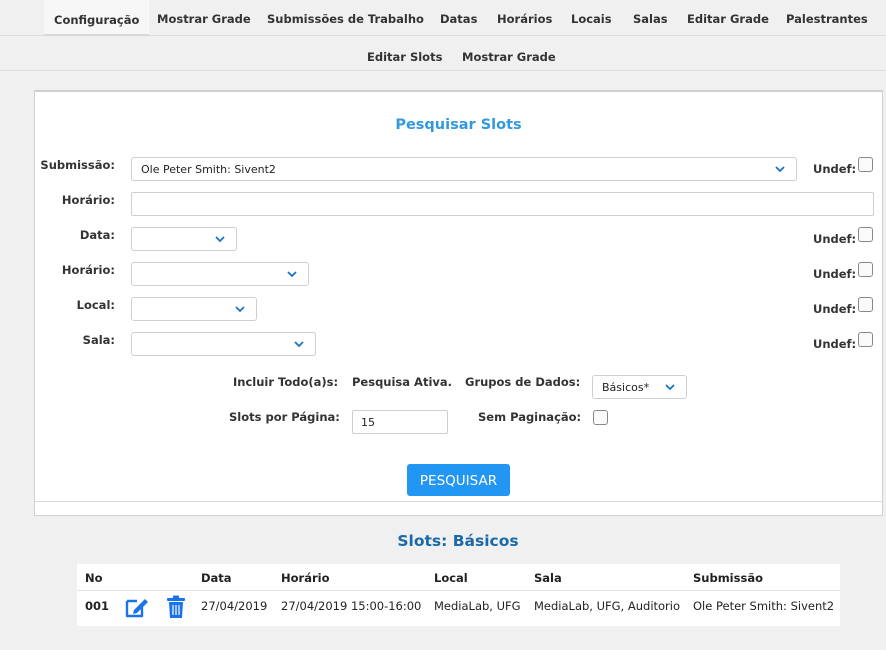  What do you see at coordinates (458, 19) in the screenshot?
I see `tab-datas: Datas` at bounding box center [458, 19].